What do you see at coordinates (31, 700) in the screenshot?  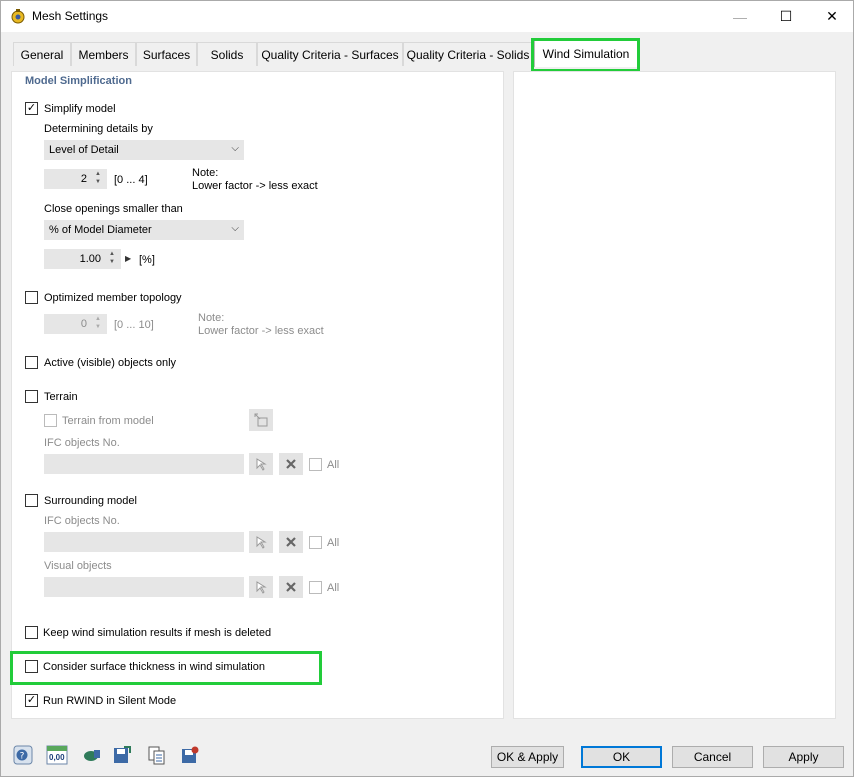 I see `silent-mode-checkbox: ✓` at bounding box center [31, 700].